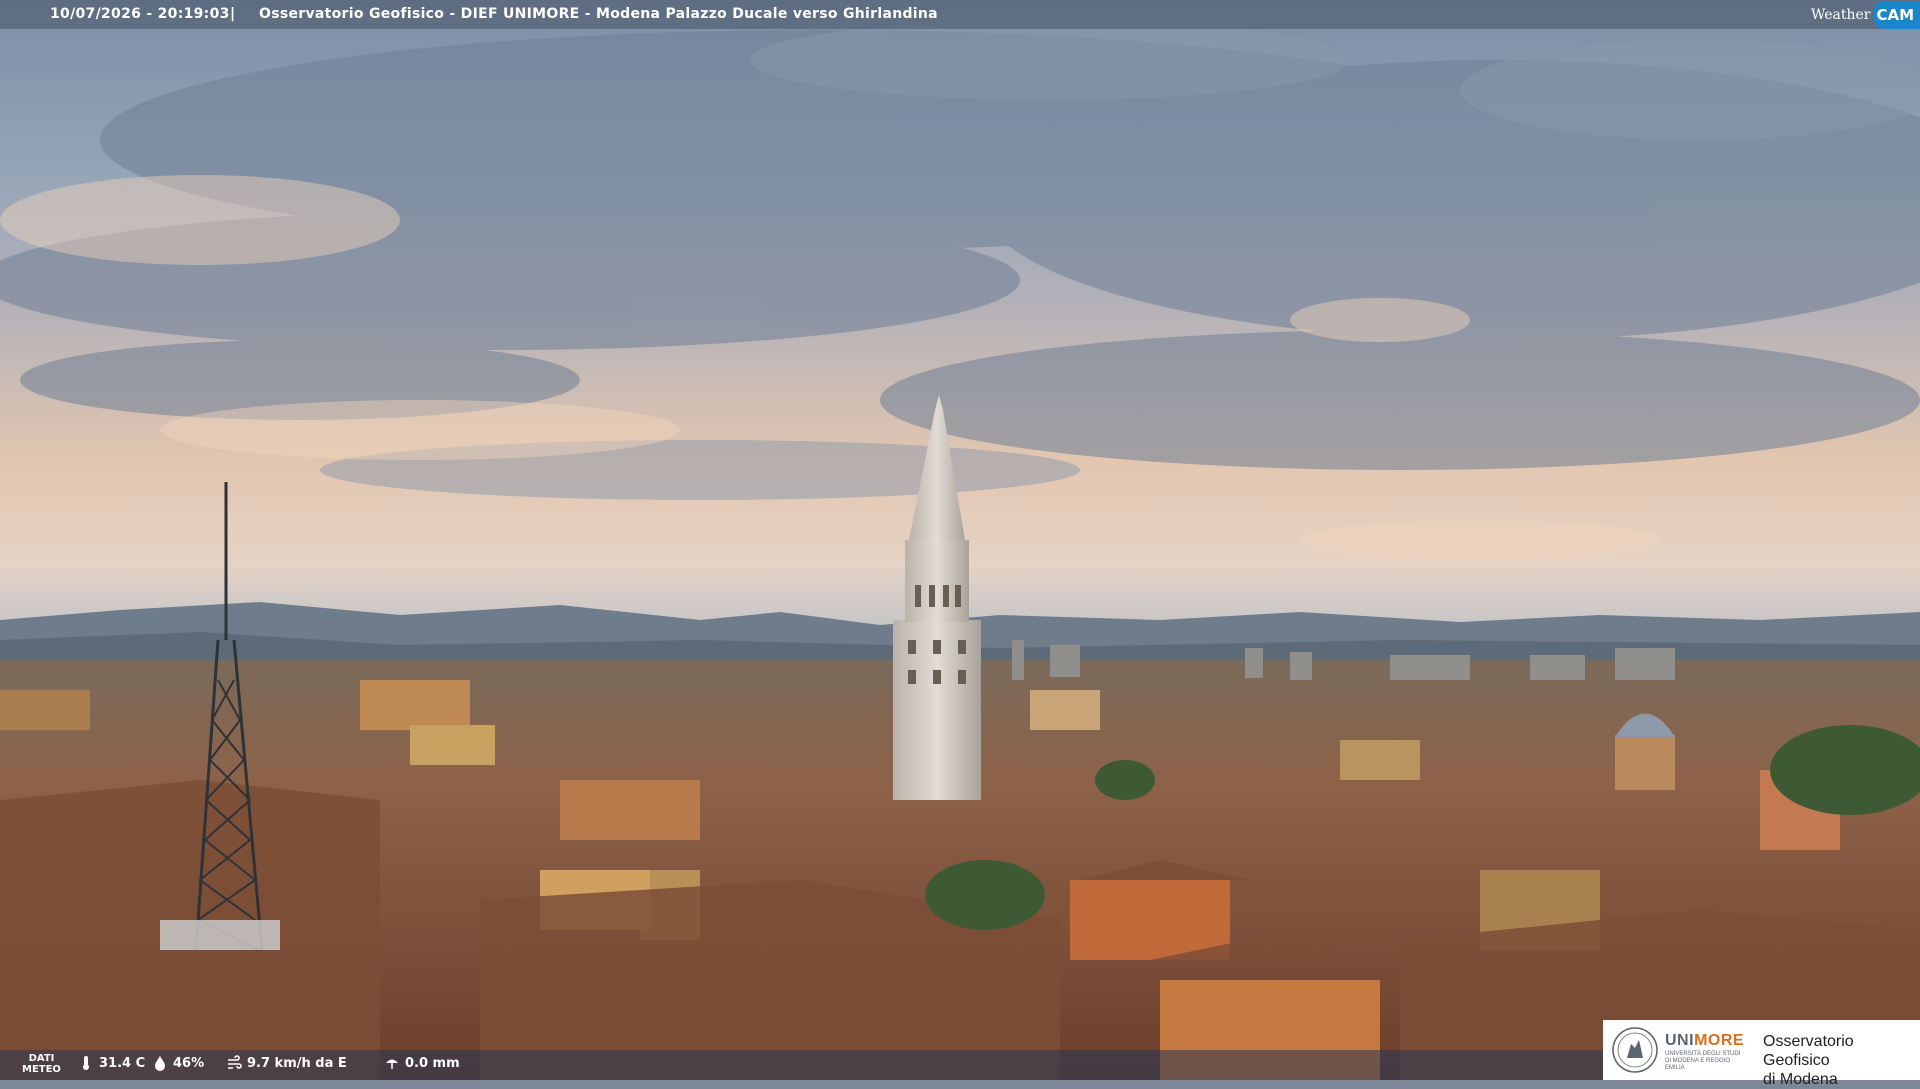 The image size is (1920, 1089). Describe the element at coordinates (189, 1063) in the screenshot. I see `humidity-value: 46%` at that location.